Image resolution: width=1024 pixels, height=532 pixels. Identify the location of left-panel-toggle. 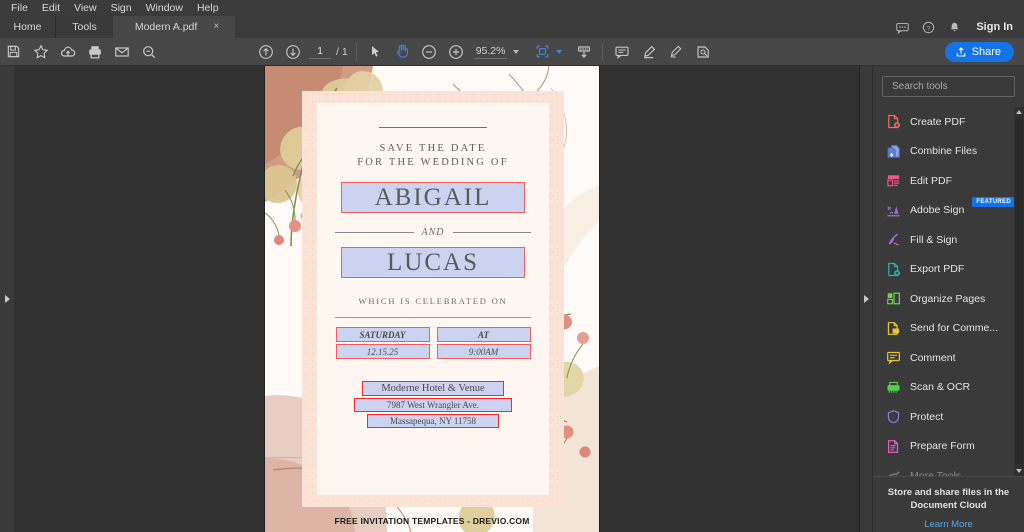
(7, 299).